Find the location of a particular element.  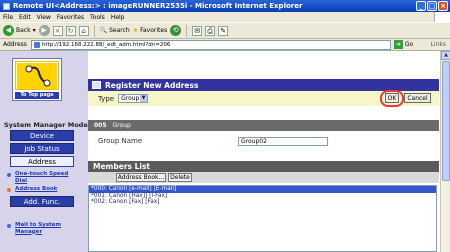

history-icon: ⟲ is located at coordinates (176, 30).